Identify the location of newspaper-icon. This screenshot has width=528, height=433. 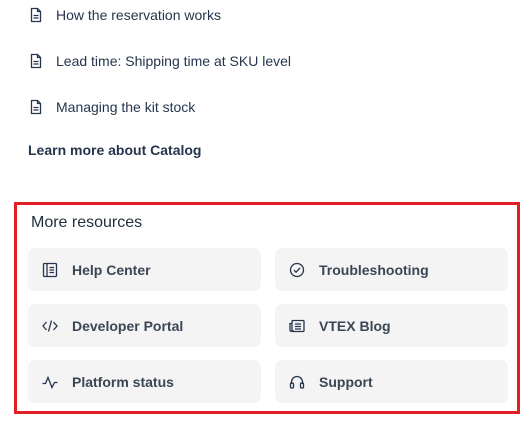
(297, 326).